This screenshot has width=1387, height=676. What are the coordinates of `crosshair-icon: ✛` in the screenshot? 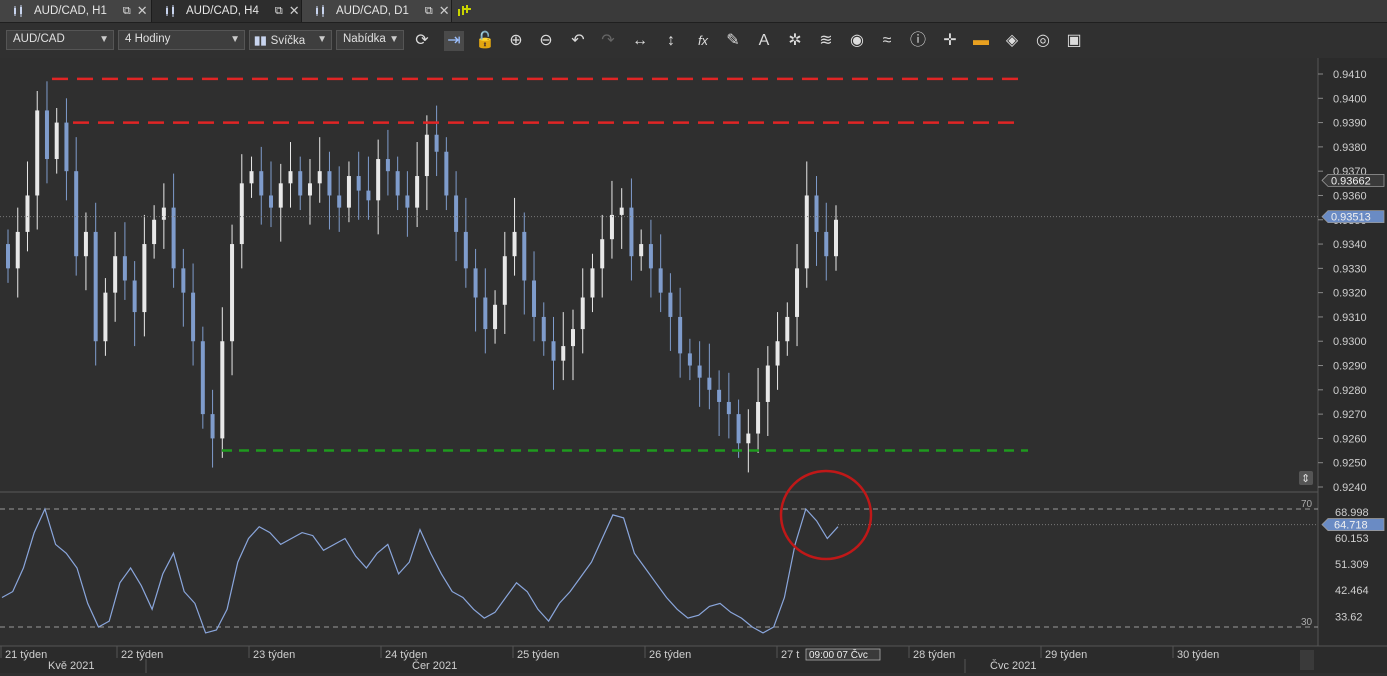 It's located at (950, 41).